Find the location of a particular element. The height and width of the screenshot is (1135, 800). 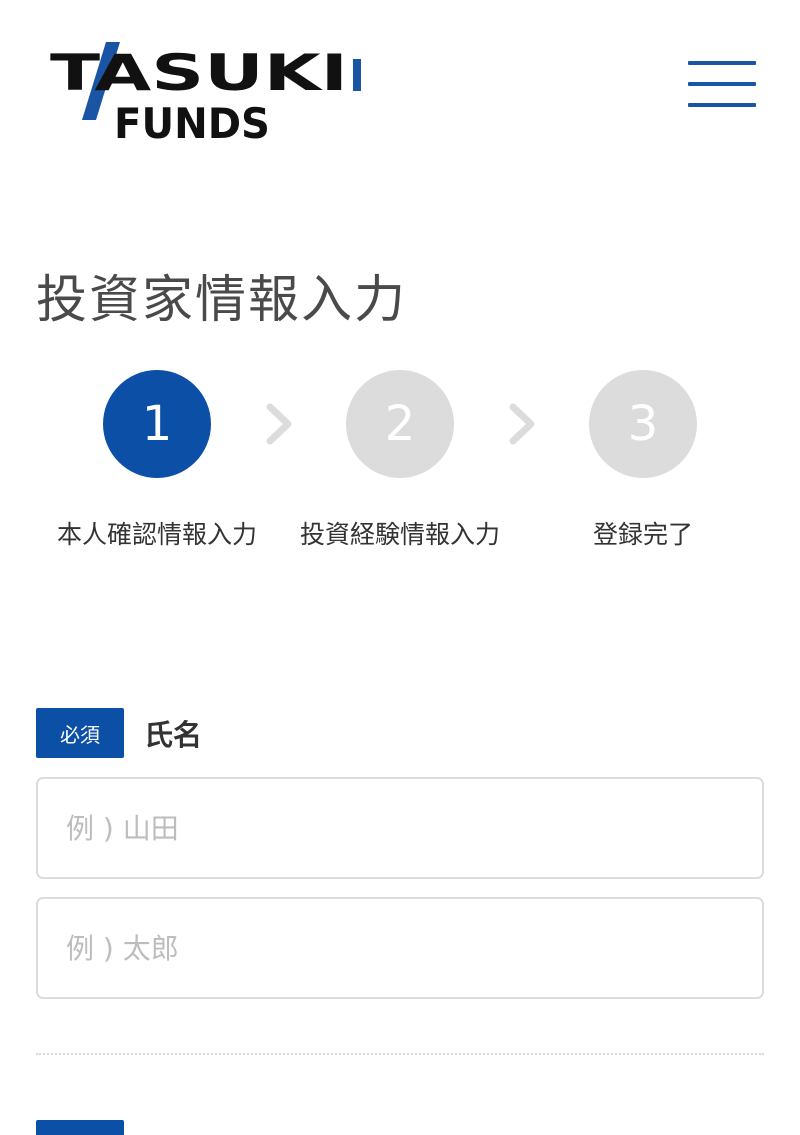

step-2: 2 投資経験情報入力 is located at coordinates (400, 462).